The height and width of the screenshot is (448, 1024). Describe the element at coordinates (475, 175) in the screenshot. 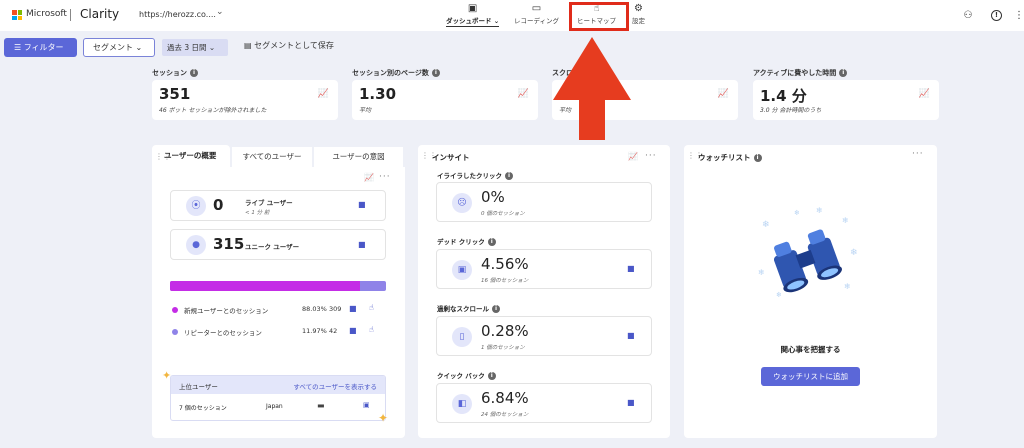

I see `insight-label: イライラしたクリック i` at that location.